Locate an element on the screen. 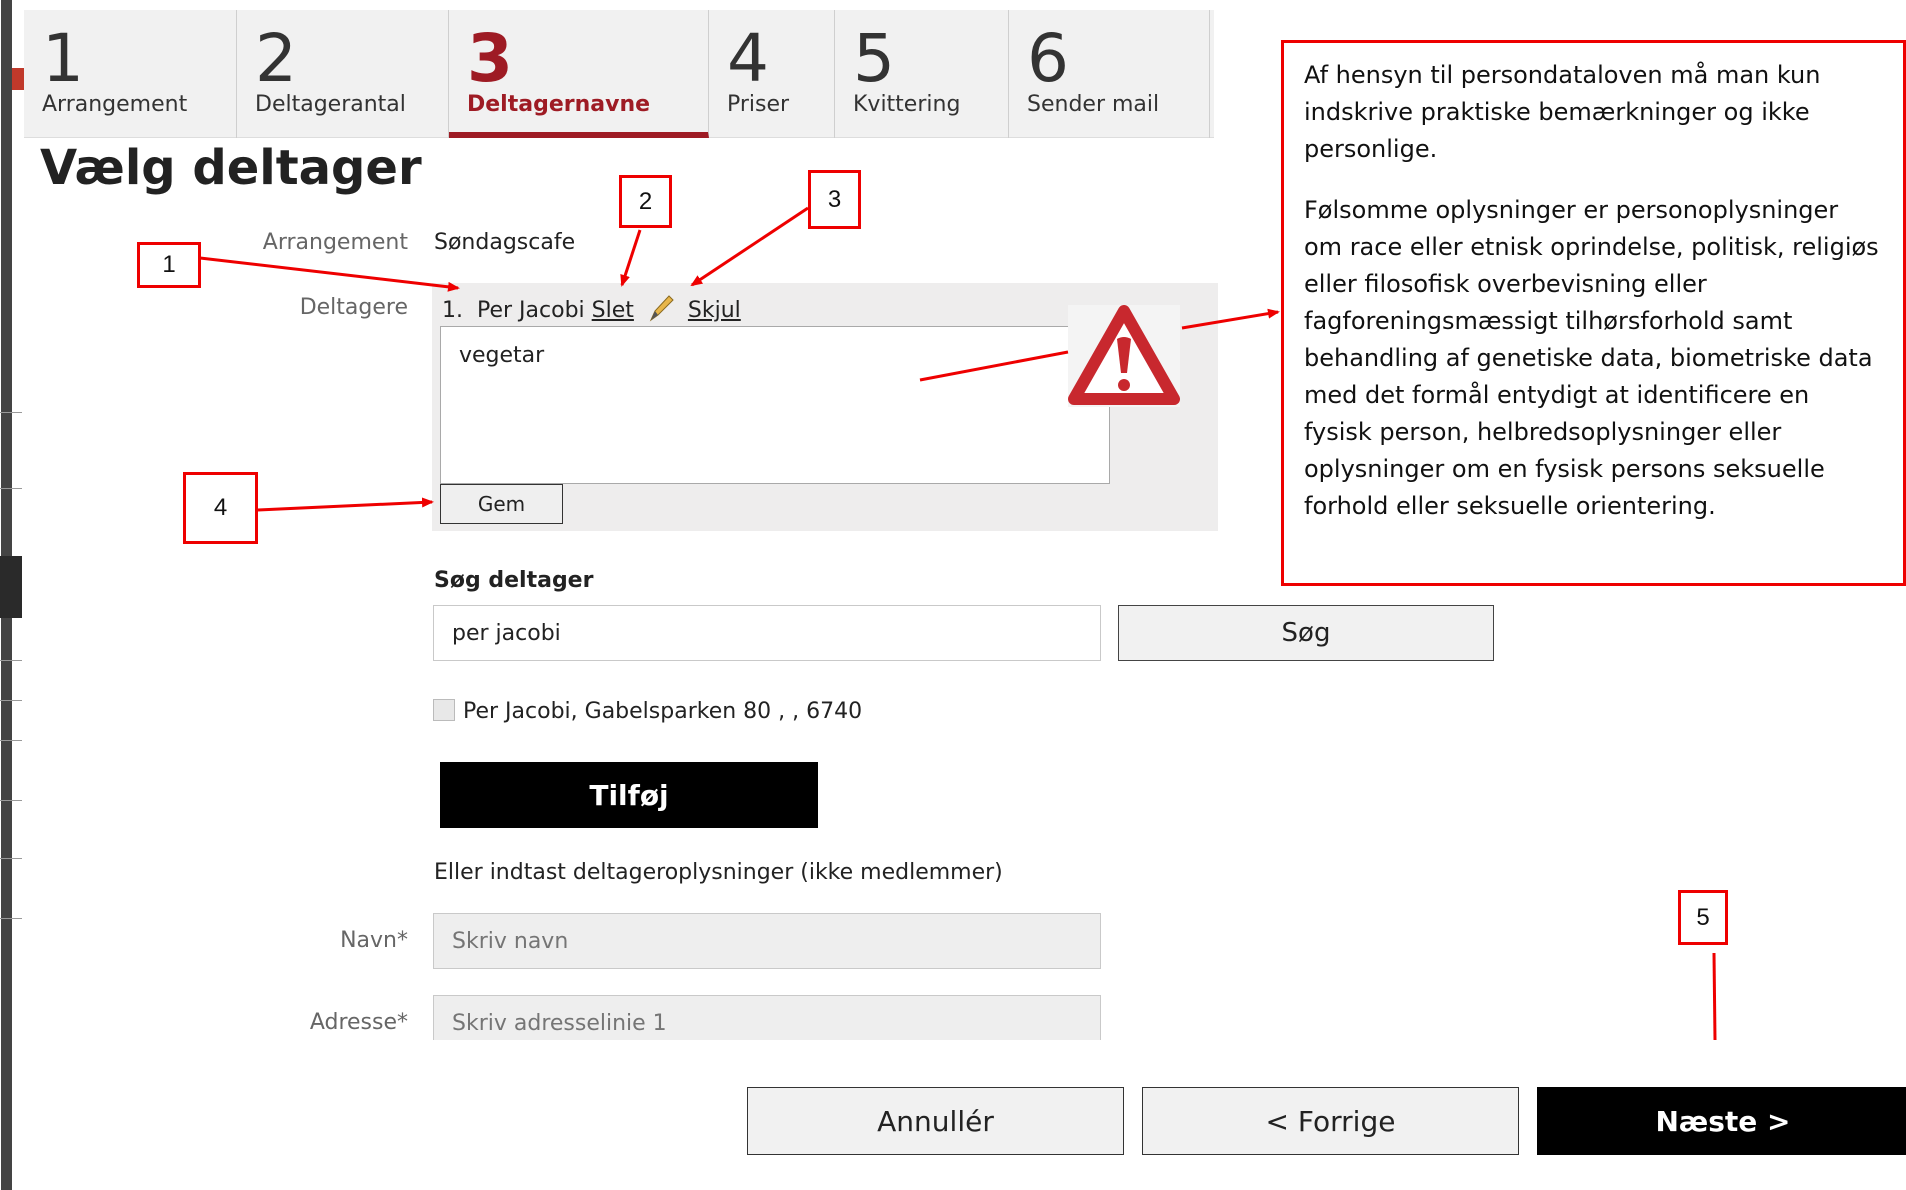 The height and width of the screenshot is (1190, 1906). hide-link: Skjul is located at coordinates (714, 310).